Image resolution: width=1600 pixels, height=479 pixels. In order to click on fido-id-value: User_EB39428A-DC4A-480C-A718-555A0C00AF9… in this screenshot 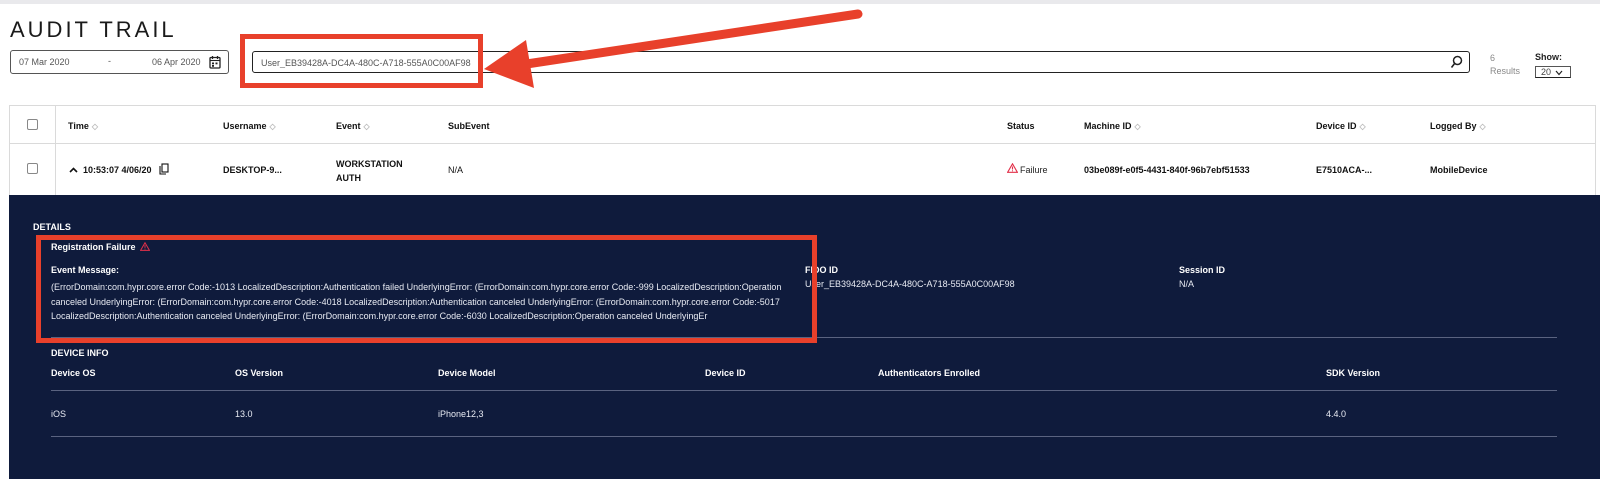, I will do `click(910, 284)`.